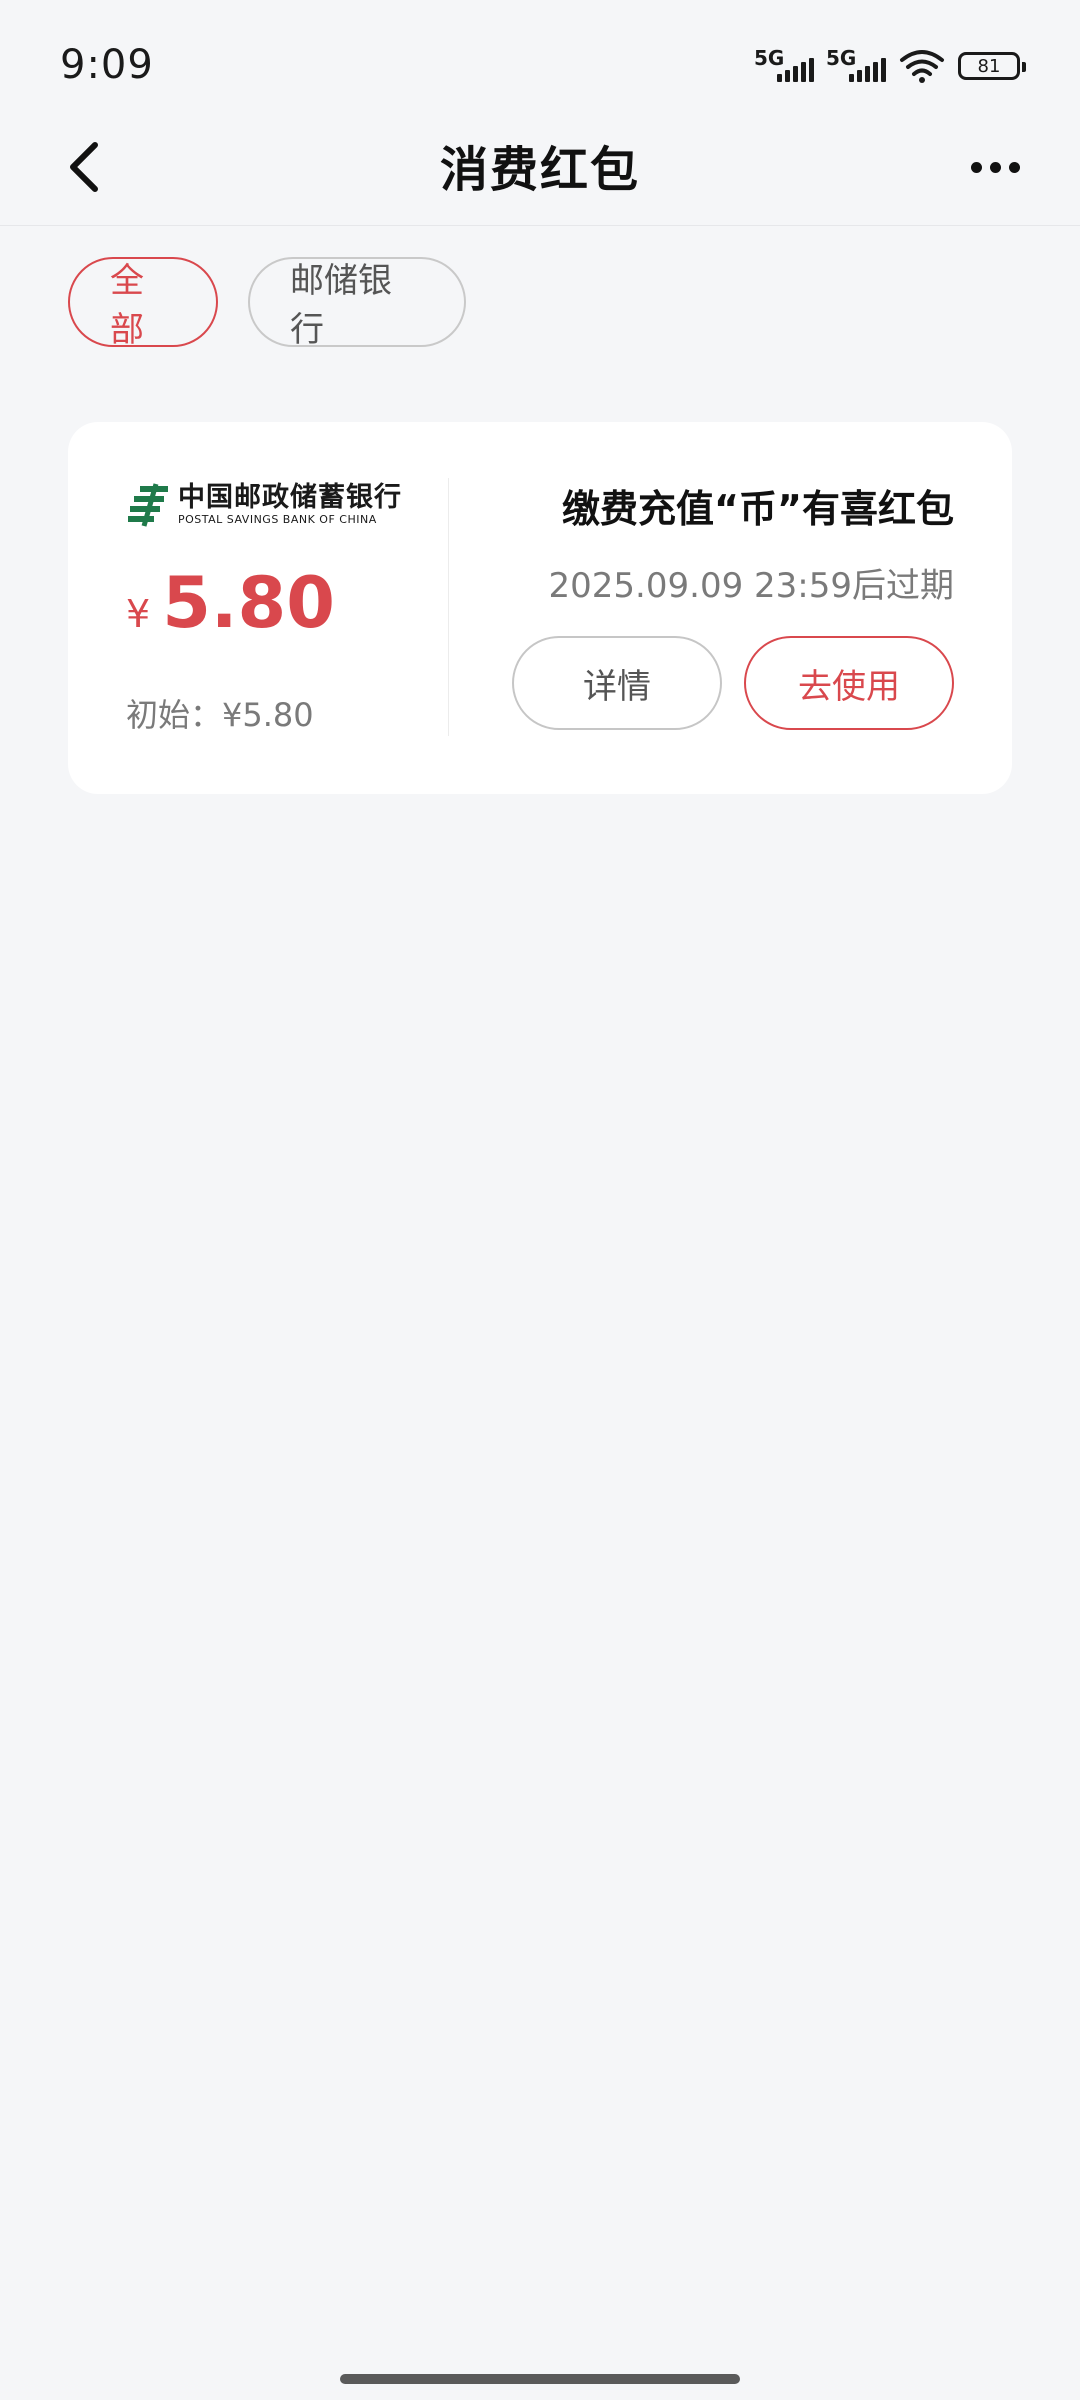 Image resolution: width=1080 pixels, height=2400 pixels. I want to click on battery-icon: 81, so click(992, 66).